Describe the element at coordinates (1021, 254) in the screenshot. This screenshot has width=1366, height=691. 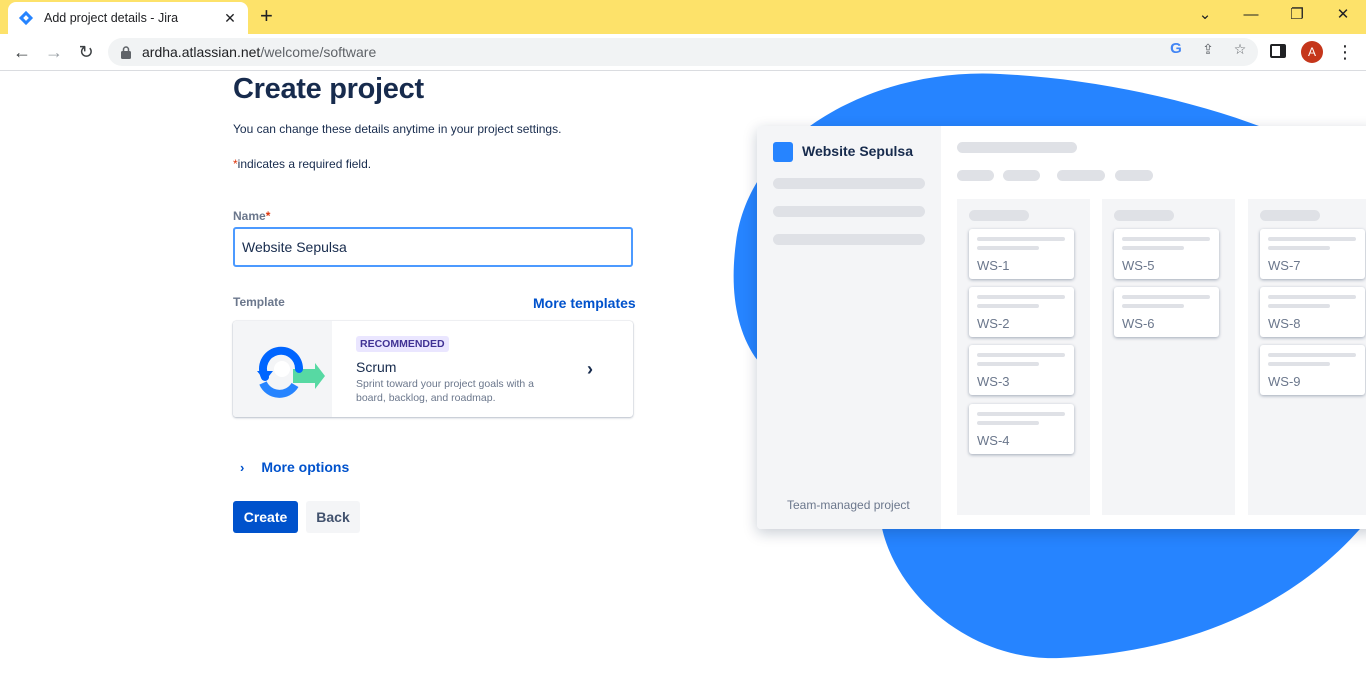
I see `issue-card: WS-1` at that location.